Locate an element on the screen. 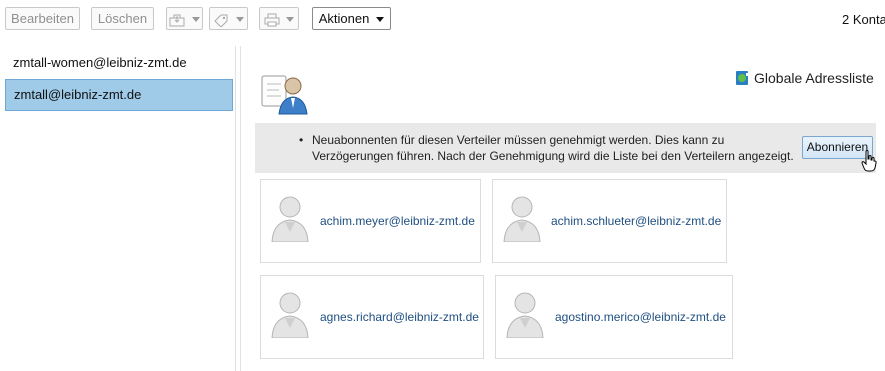  printer-icon is located at coordinates (274, 19).